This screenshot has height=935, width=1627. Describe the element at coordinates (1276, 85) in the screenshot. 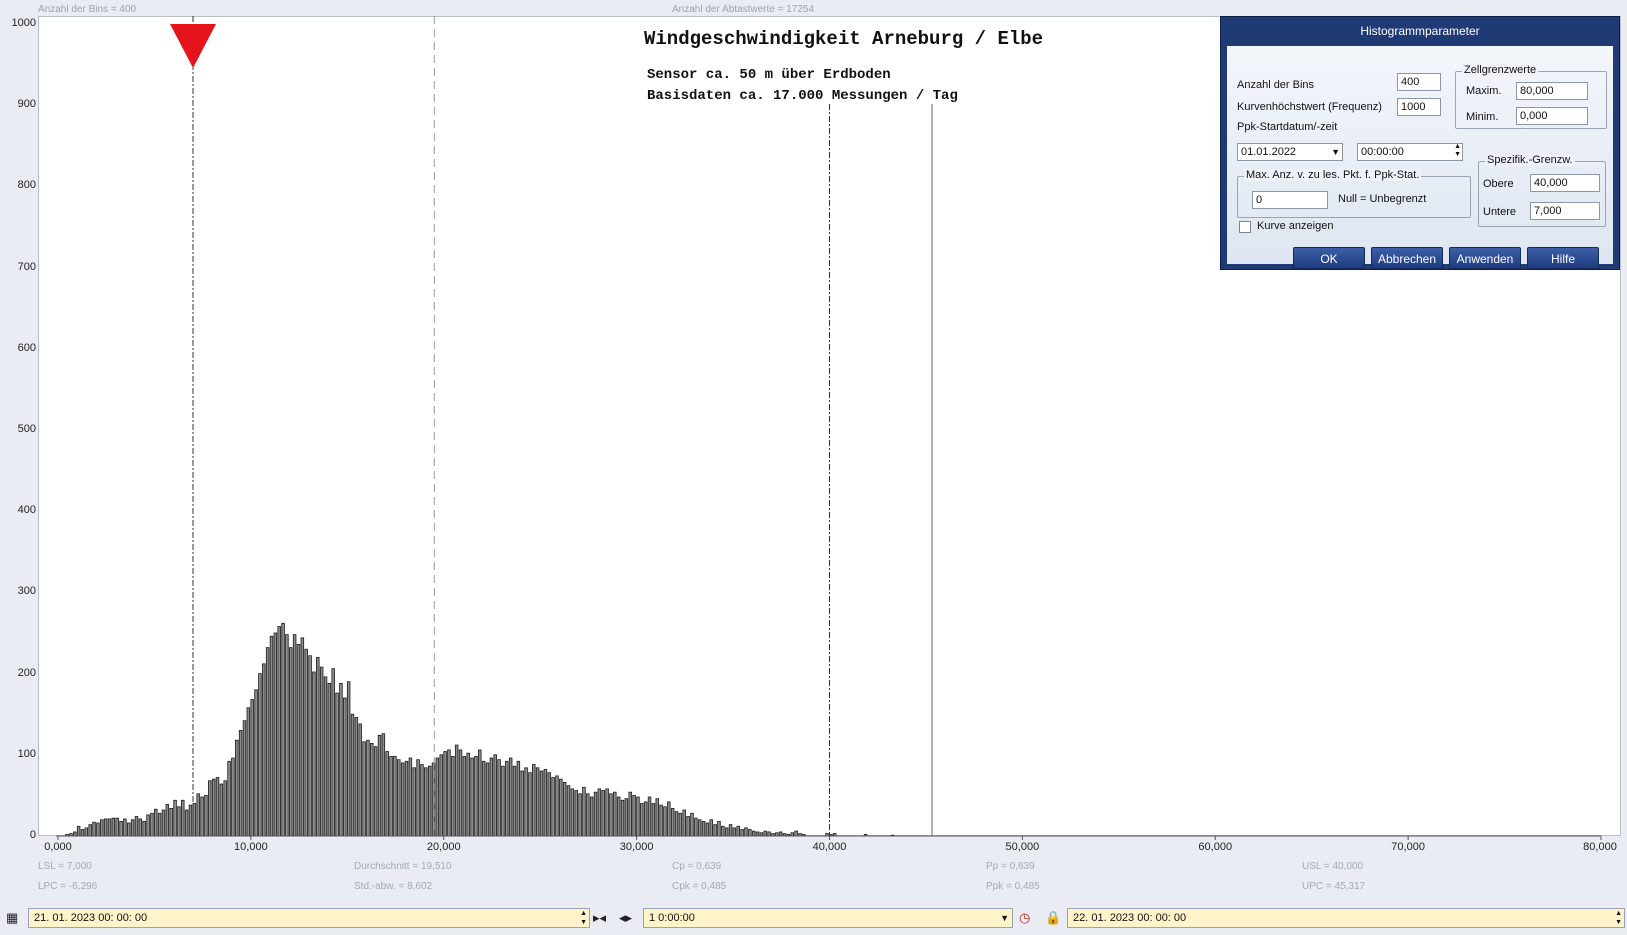

I see `bins-label: Anzahl der Bins` at that location.